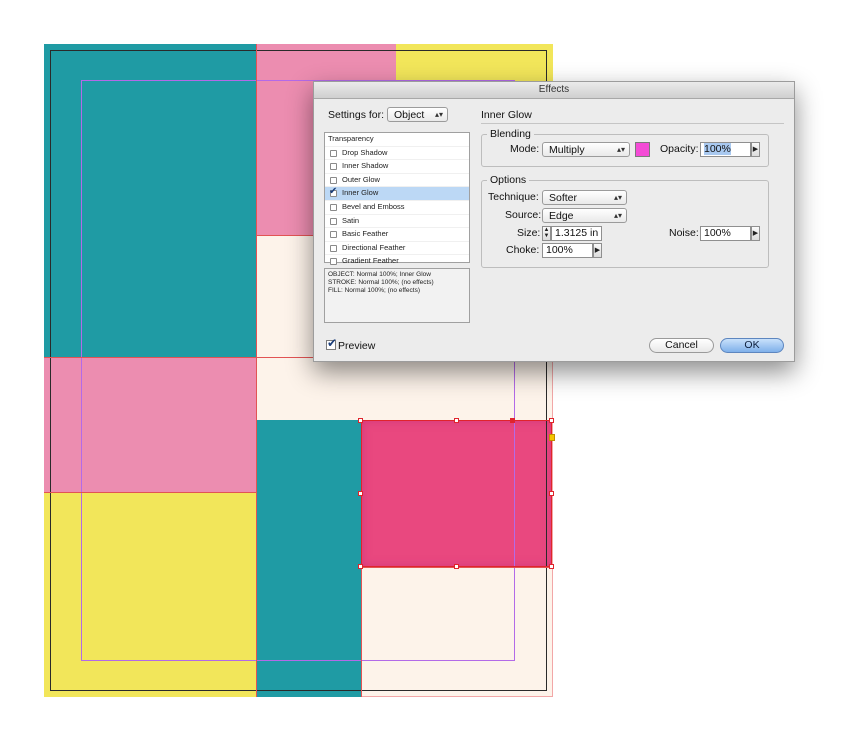 This screenshot has height=744, width=850. What do you see at coordinates (632, 123) in the screenshot?
I see `panel-title-divider` at bounding box center [632, 123].